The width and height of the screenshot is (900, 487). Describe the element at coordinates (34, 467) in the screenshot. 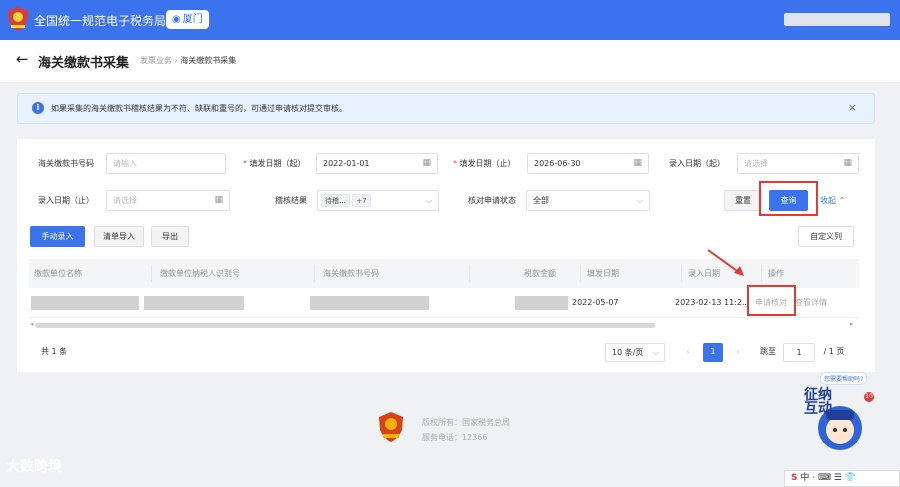

I see `watermark: 大数跨境` at that location.